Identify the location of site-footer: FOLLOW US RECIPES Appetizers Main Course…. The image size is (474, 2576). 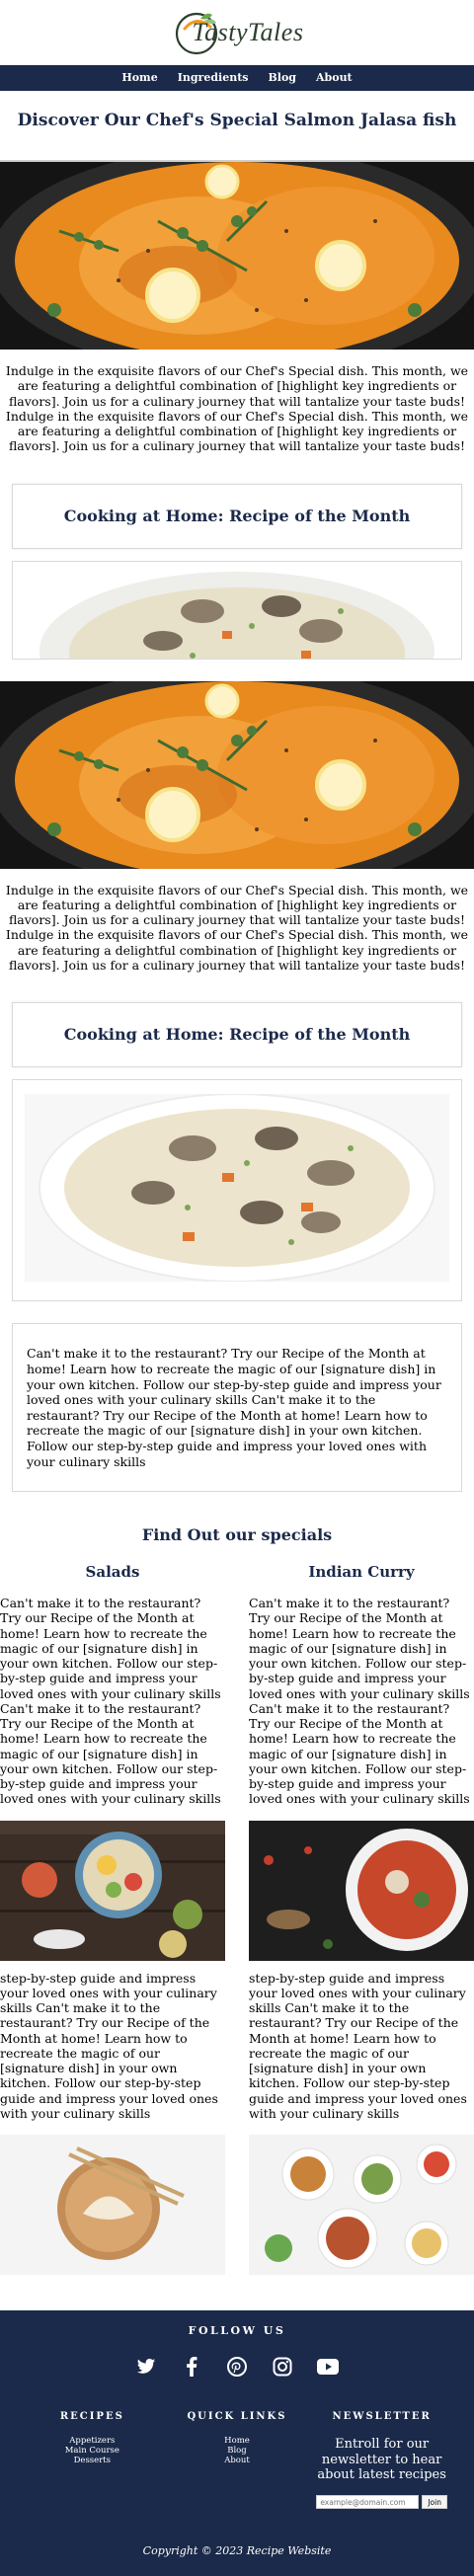
(237, 2443).